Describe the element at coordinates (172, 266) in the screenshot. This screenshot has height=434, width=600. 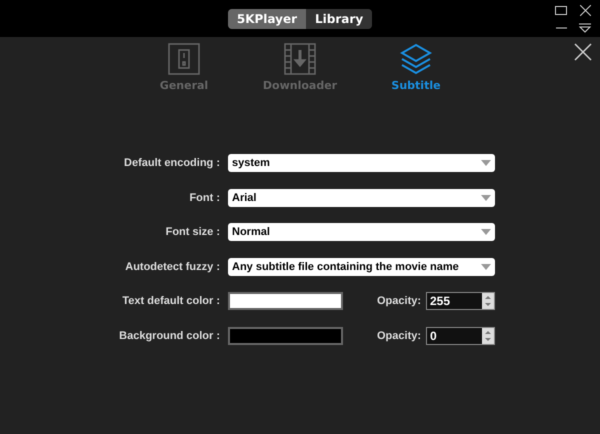
I see `setting-label: Autodetect fuzzy :` at that location.